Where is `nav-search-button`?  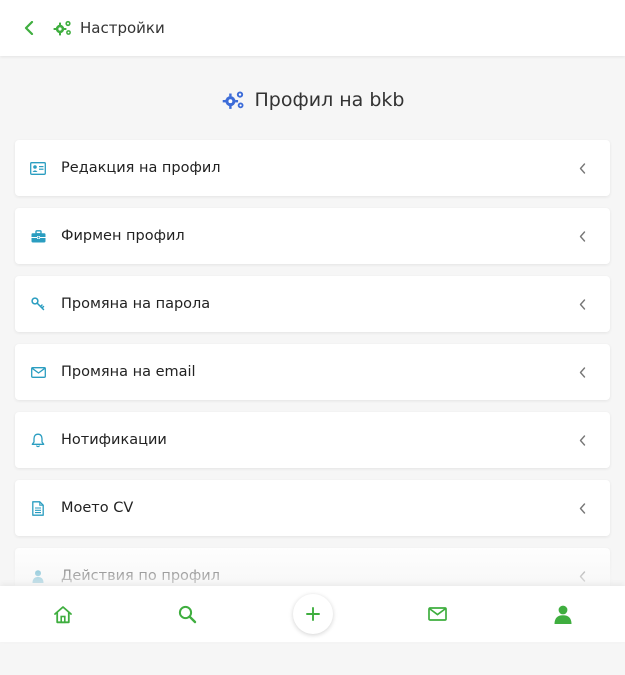 nav-search-button is located at coordinates (188, 614).